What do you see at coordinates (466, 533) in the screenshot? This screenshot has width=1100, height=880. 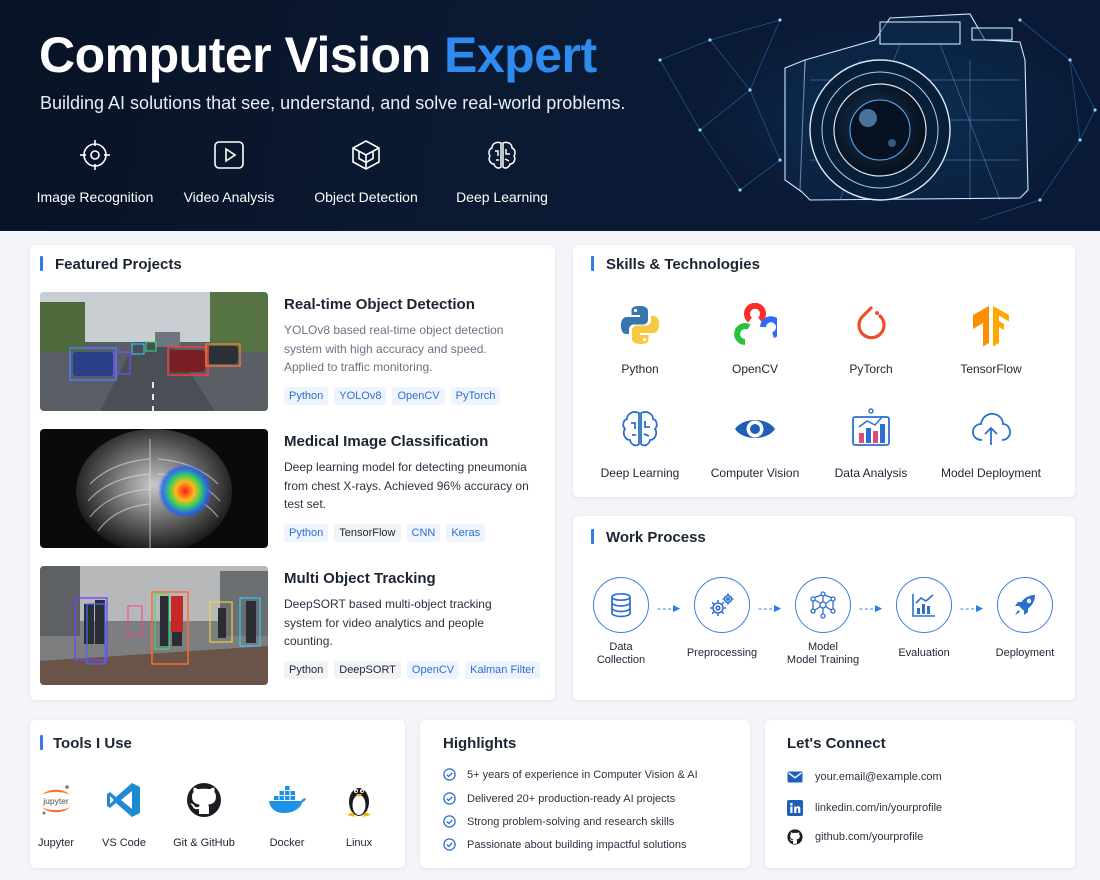 I see `tag: Keras` at bounding box center [466, 533].